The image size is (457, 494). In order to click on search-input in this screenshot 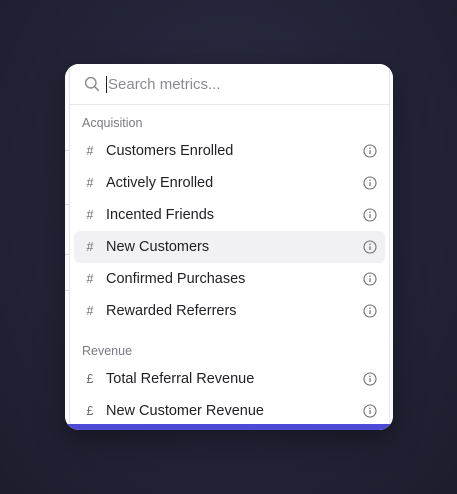, I will do `click(238, 84)`.